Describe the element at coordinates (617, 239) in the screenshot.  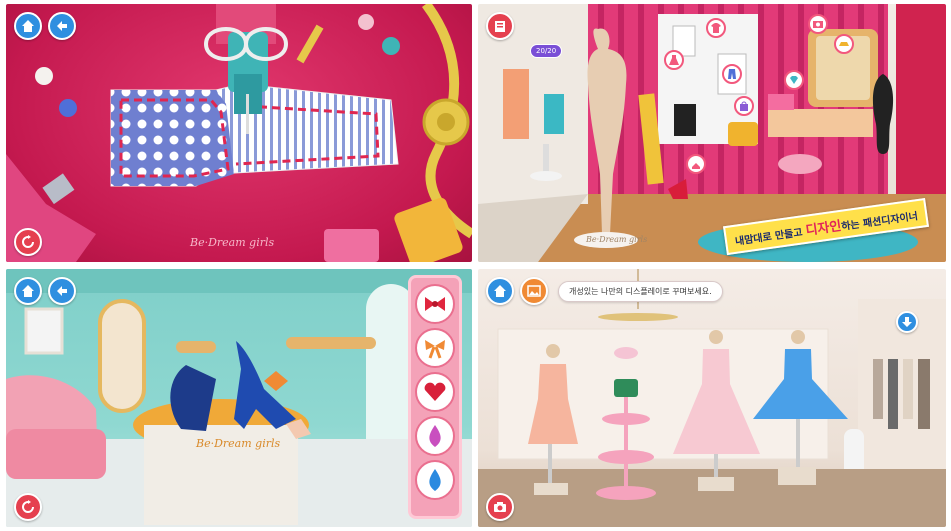
I see `mannequin-base-logo: Be·Dream girls` at that location.